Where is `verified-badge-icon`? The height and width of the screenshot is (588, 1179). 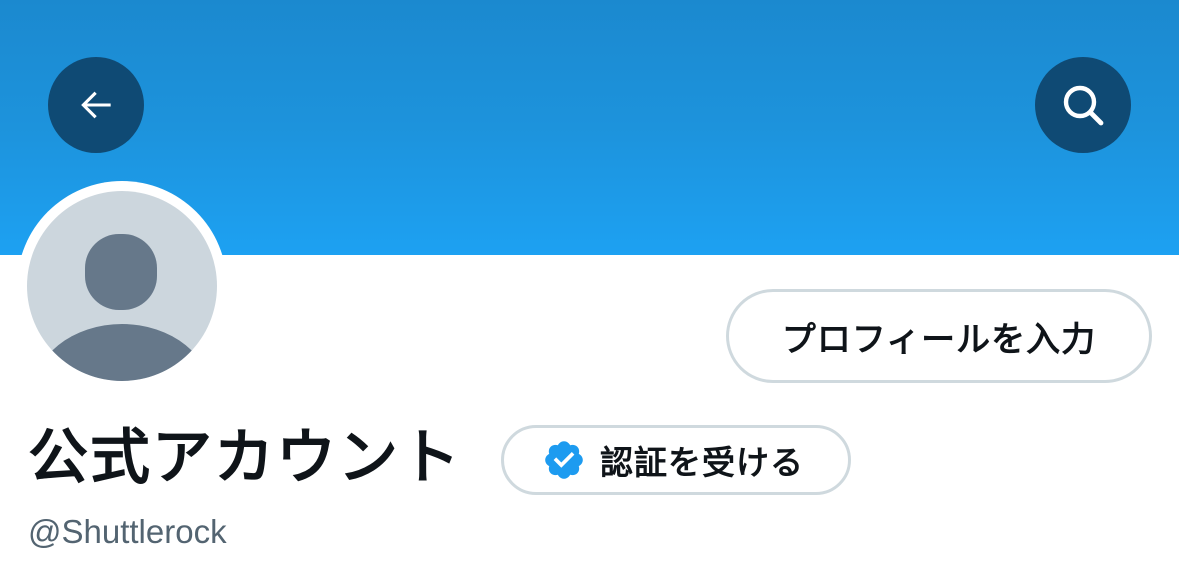 verified-badge-icon is located at coordinates (564, 460).